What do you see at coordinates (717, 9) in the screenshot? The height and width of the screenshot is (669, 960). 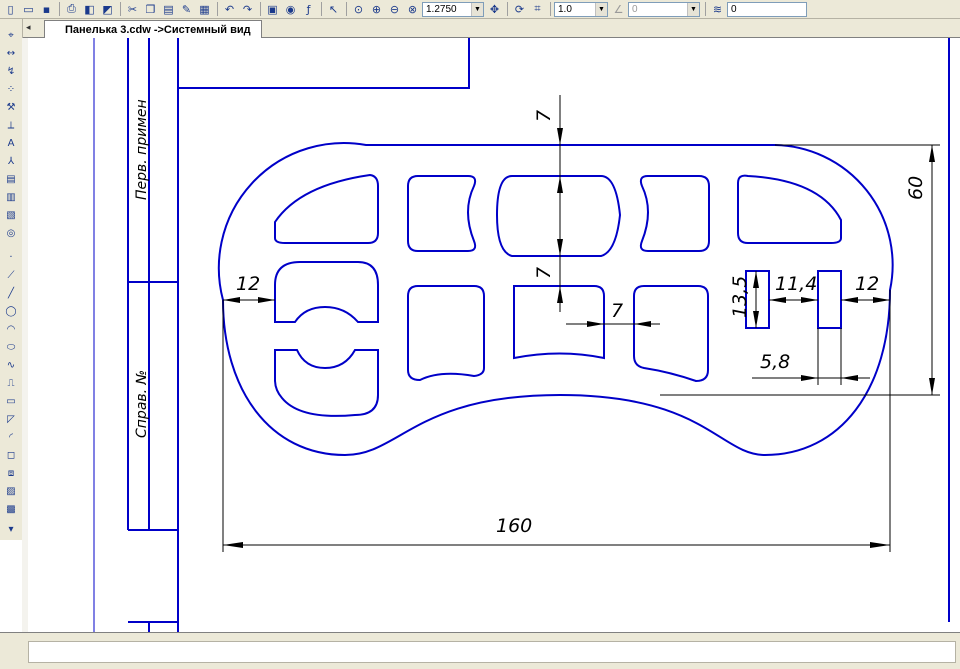 I see `layers-icon: ≋` at bounding box center [717, 9].